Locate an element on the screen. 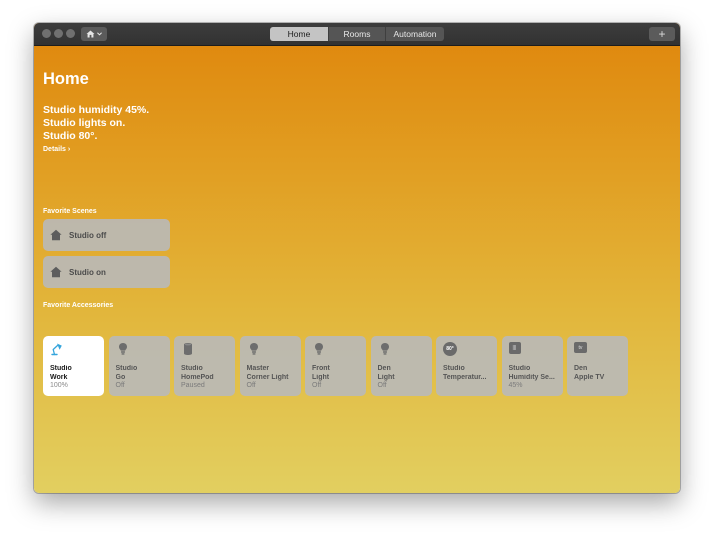  page-title: Home is located at coordinates (66, 79).